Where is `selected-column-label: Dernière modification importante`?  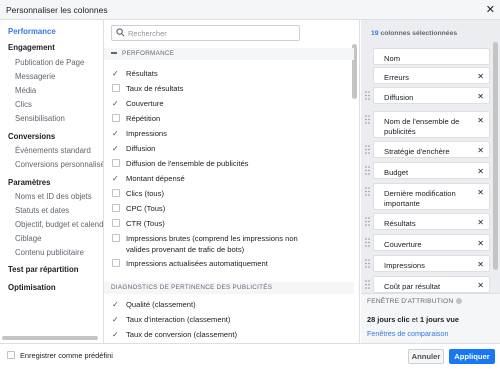 selected-column-label: Dernière modification importante is located at coordinates (420, 198).